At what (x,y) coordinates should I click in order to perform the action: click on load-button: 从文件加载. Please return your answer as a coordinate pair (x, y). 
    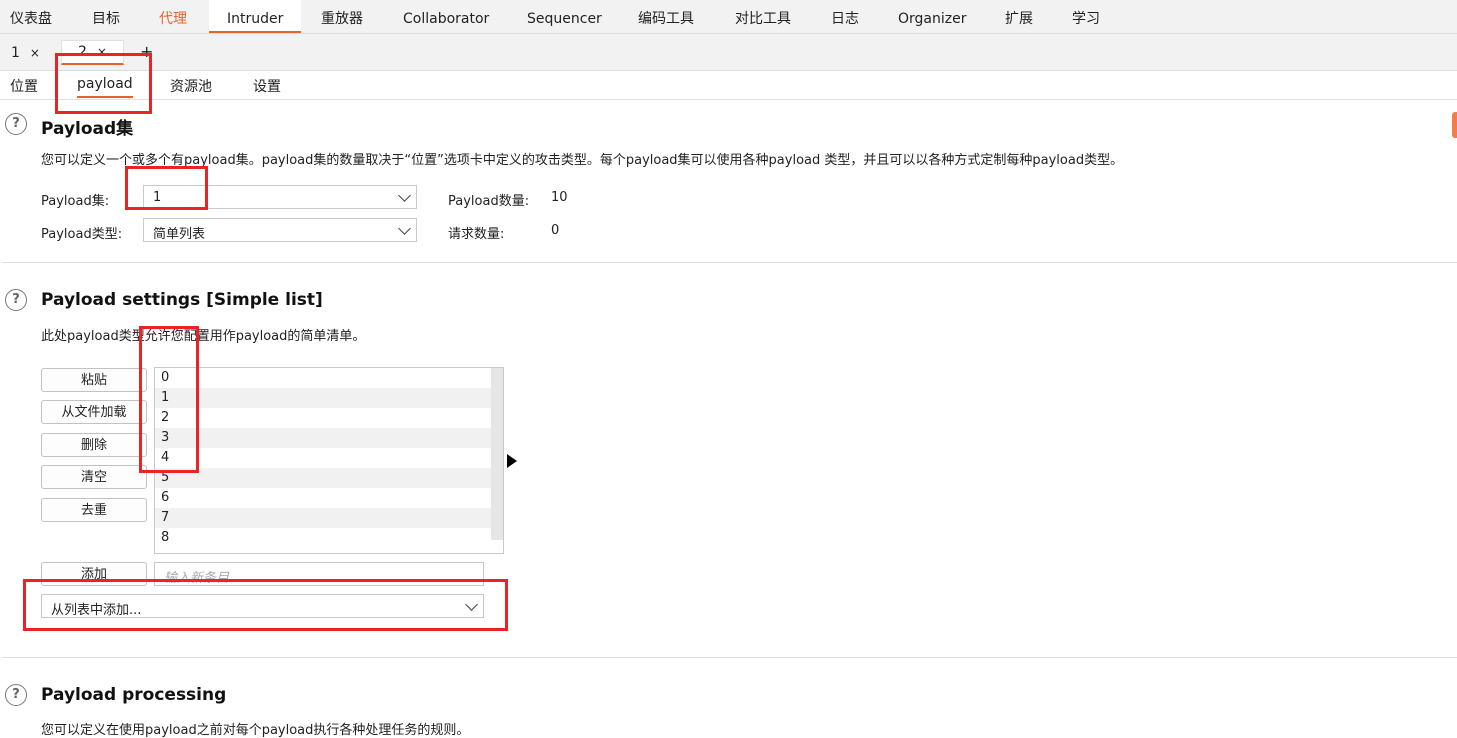
    Looking at the image, I should click on (94, 412).